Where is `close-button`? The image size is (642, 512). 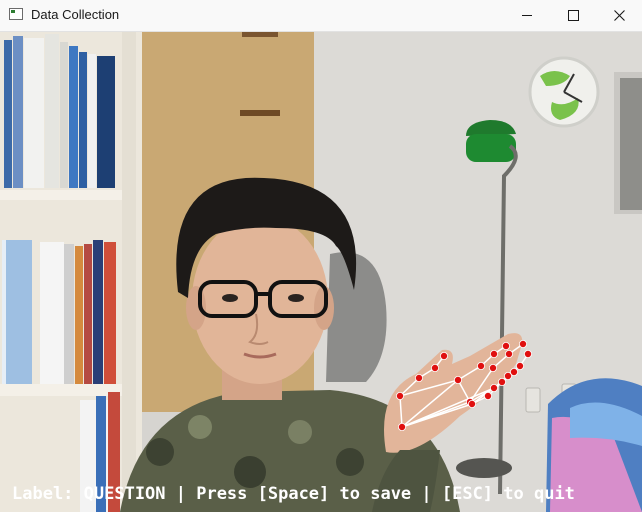
close-button is located at coordinates (619, 15).